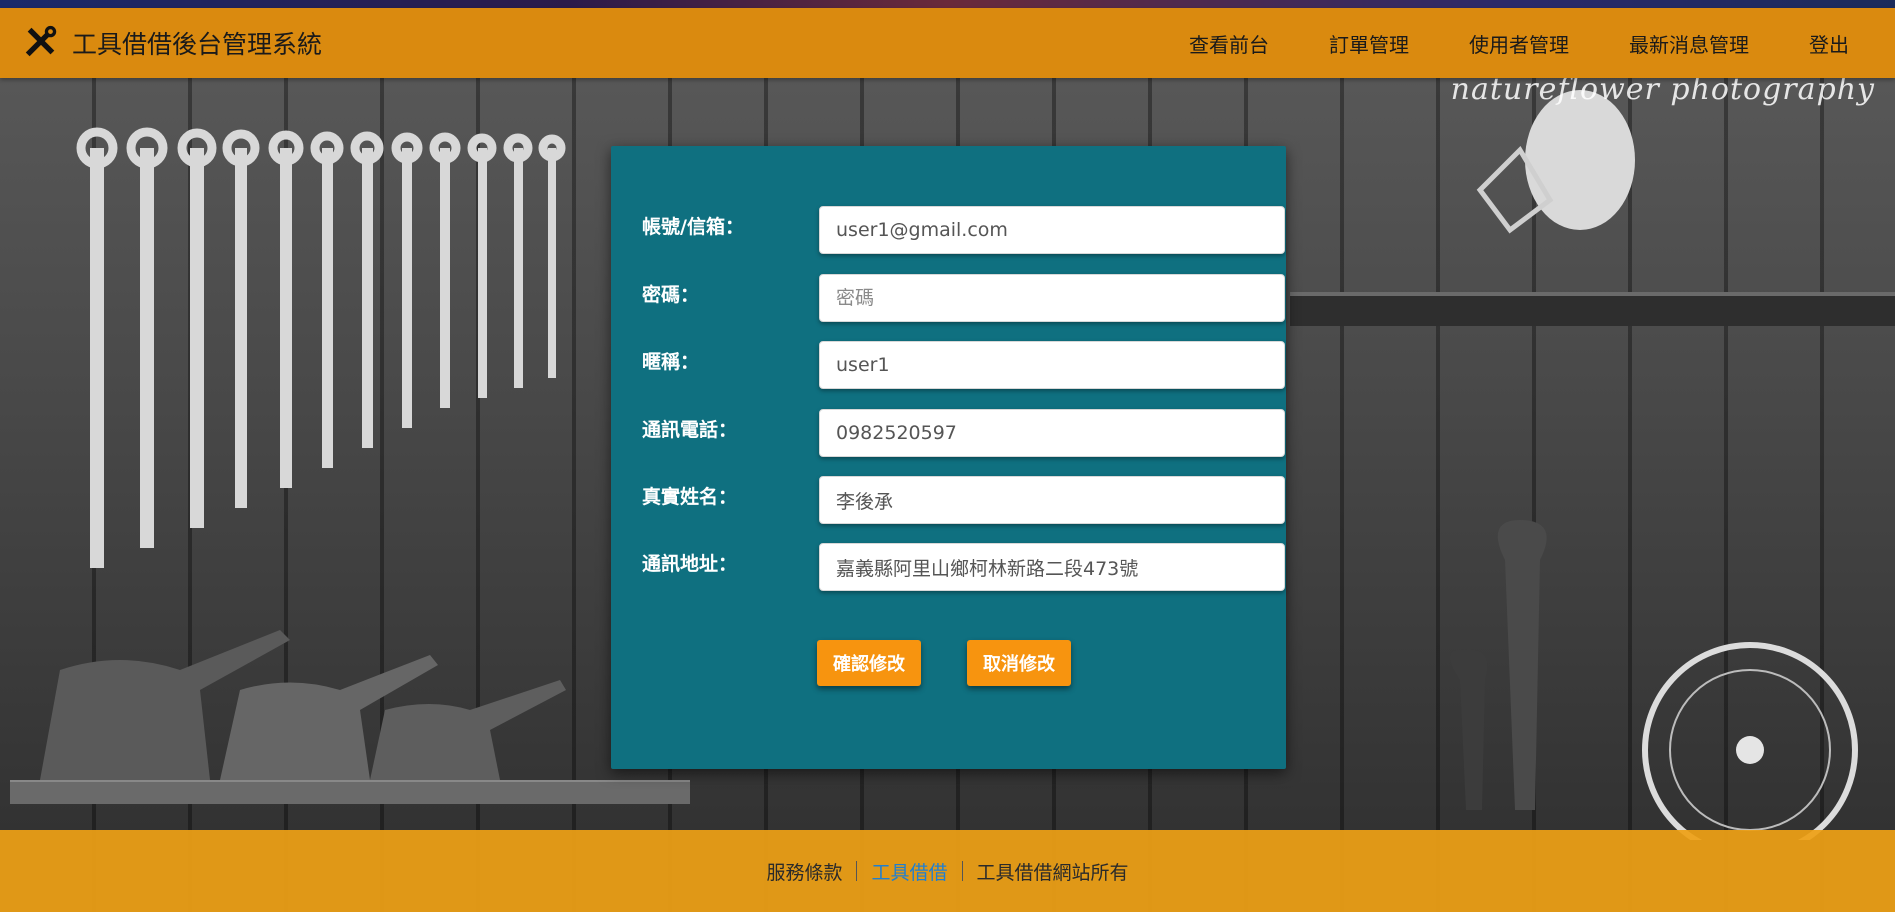  I want to click on password-field, so click(1052, 298).